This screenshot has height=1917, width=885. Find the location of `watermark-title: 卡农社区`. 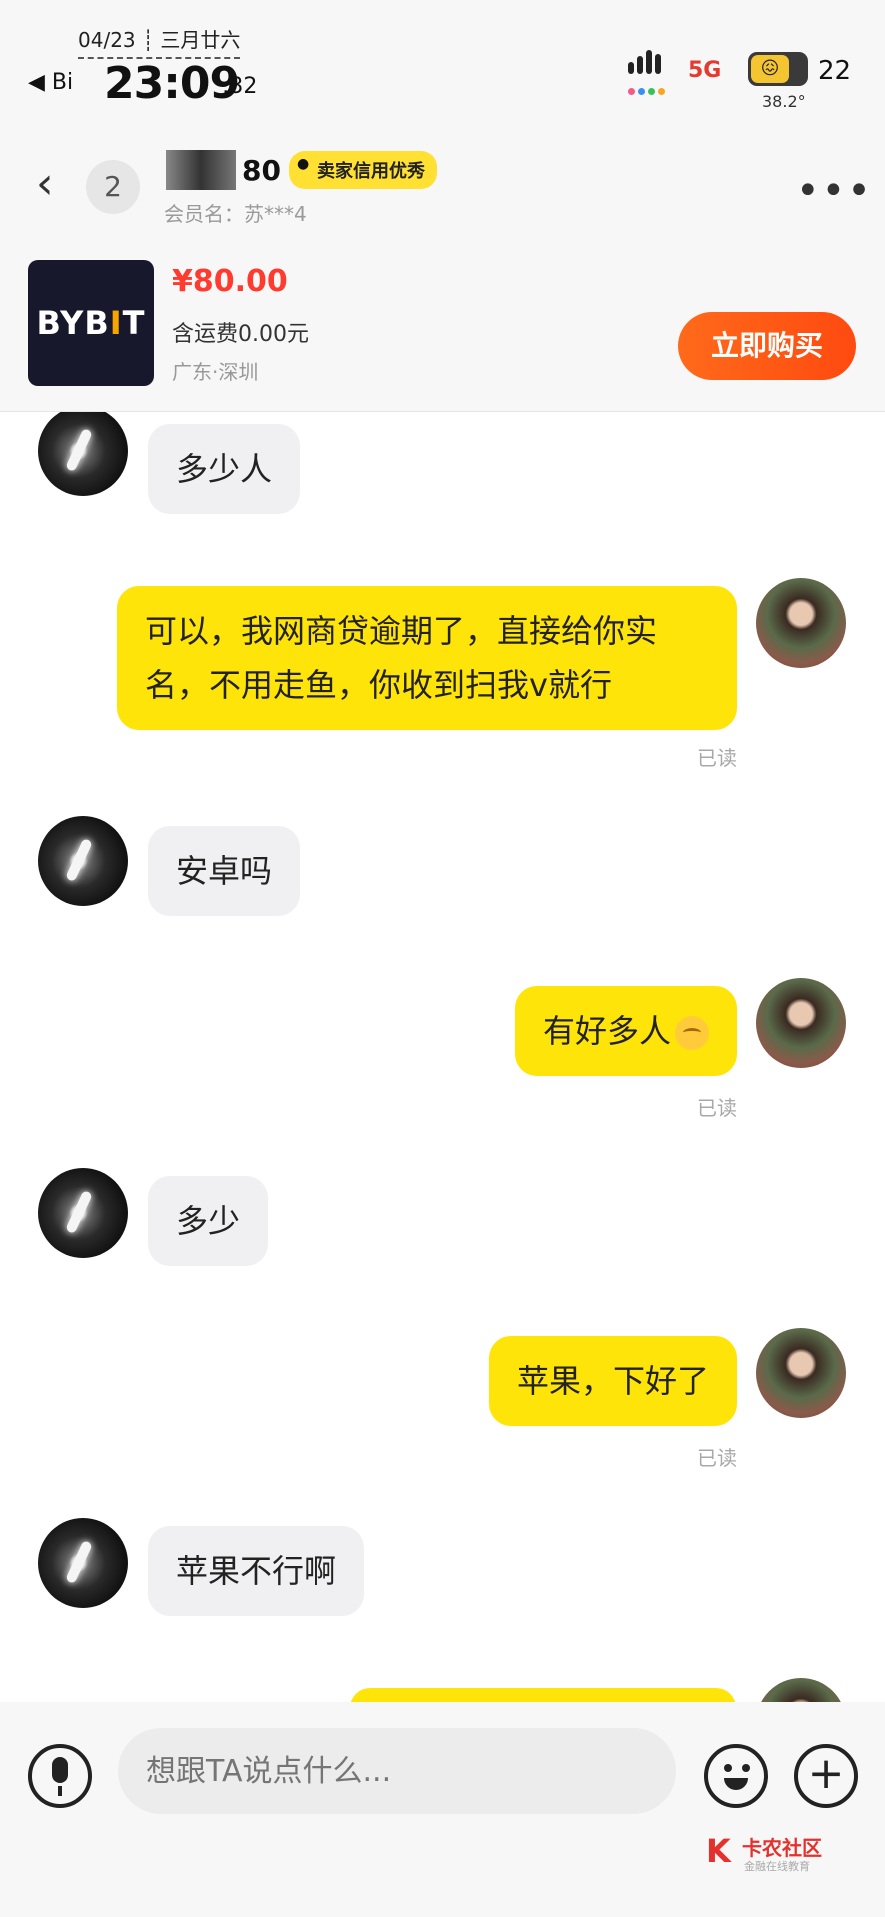

watermark-title: 卡农社区 is located at coordinates (782, 1848).